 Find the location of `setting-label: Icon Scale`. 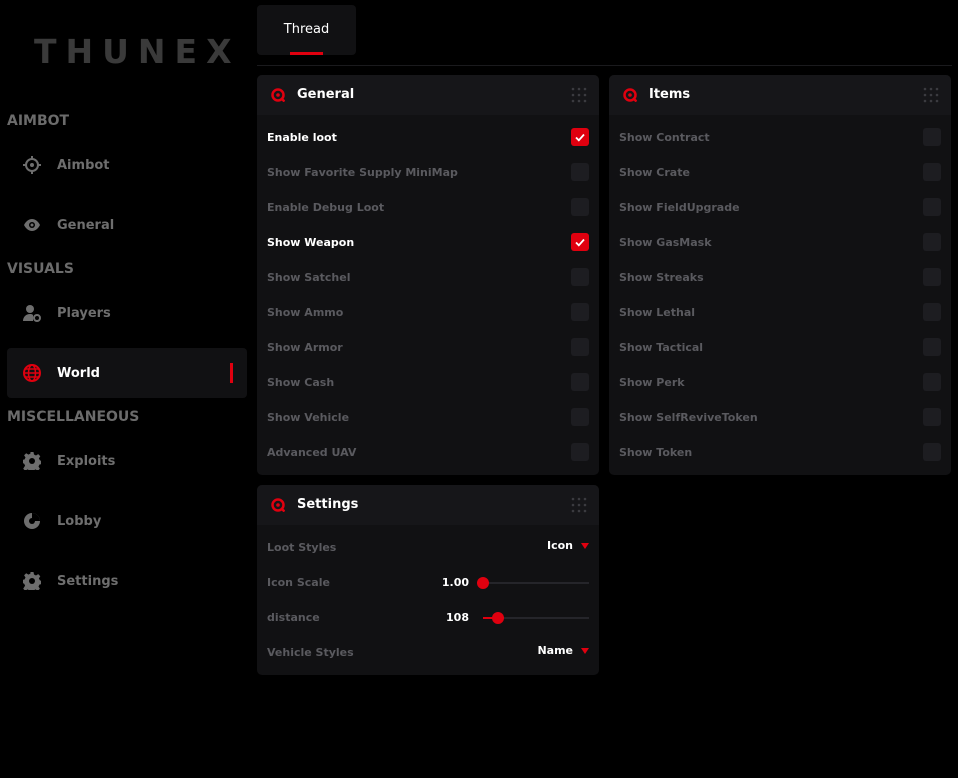

setting-label: Icon Scale is located at coordinates (298, 582).